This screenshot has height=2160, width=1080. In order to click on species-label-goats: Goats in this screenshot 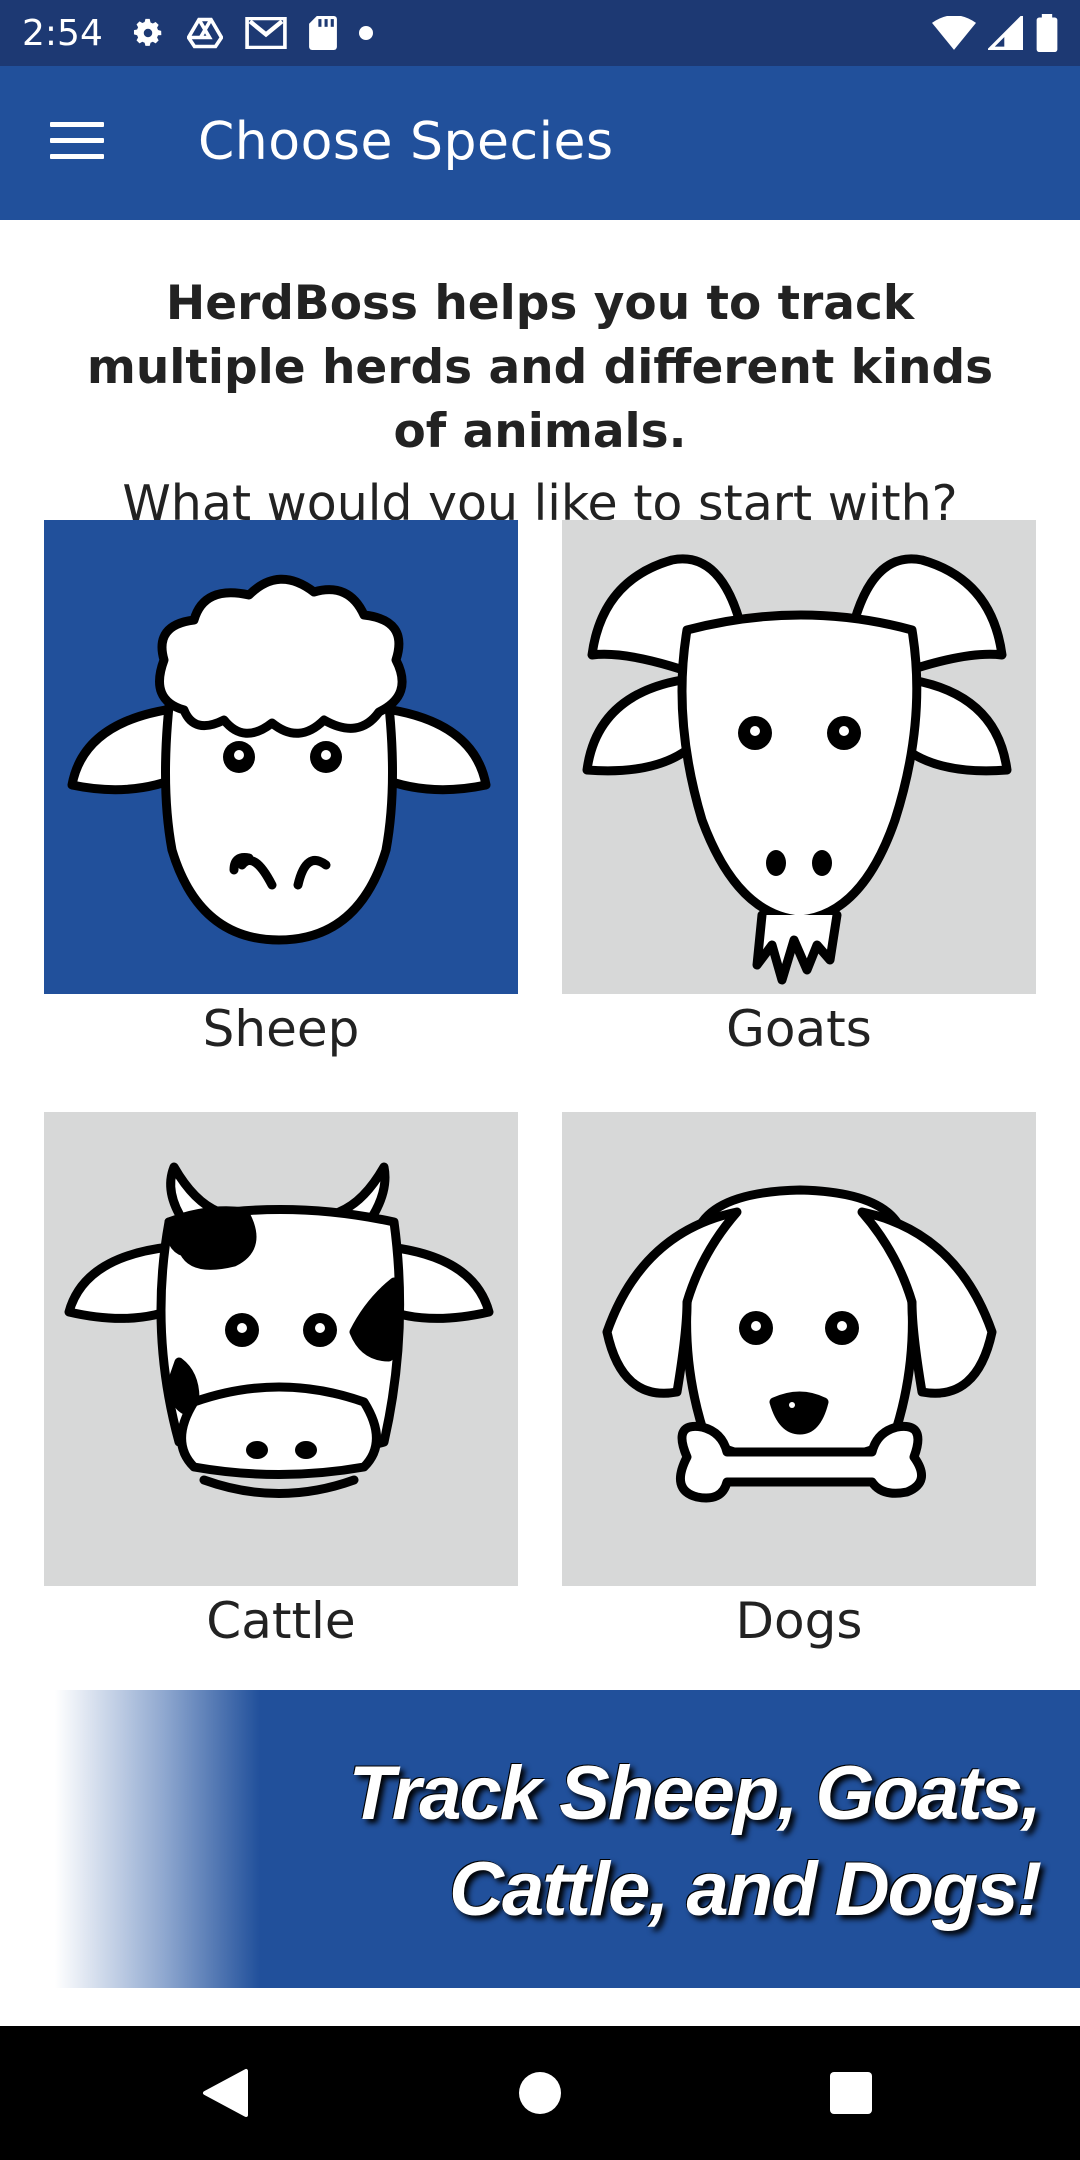, I will do `click(799, 1029)`.